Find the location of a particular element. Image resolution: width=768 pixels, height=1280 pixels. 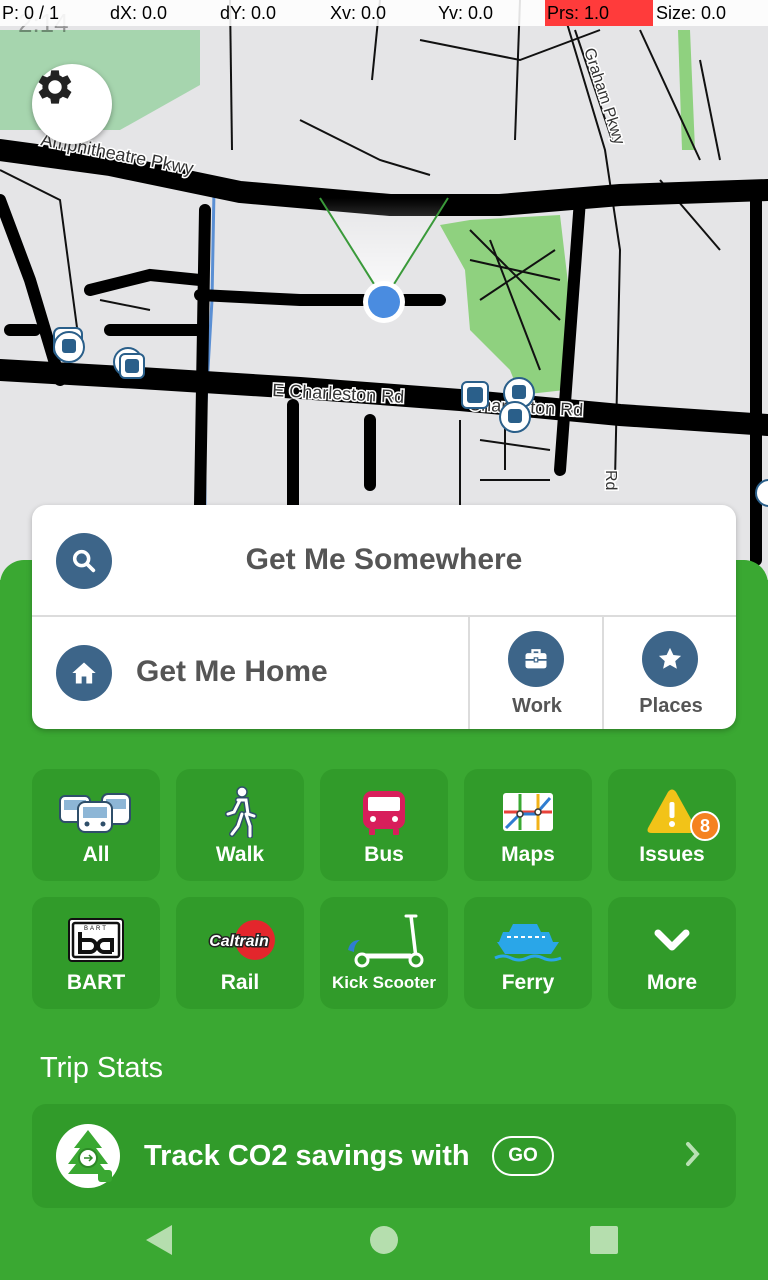

mode-tile-bus: Bus is located at coordinates (384, 825).